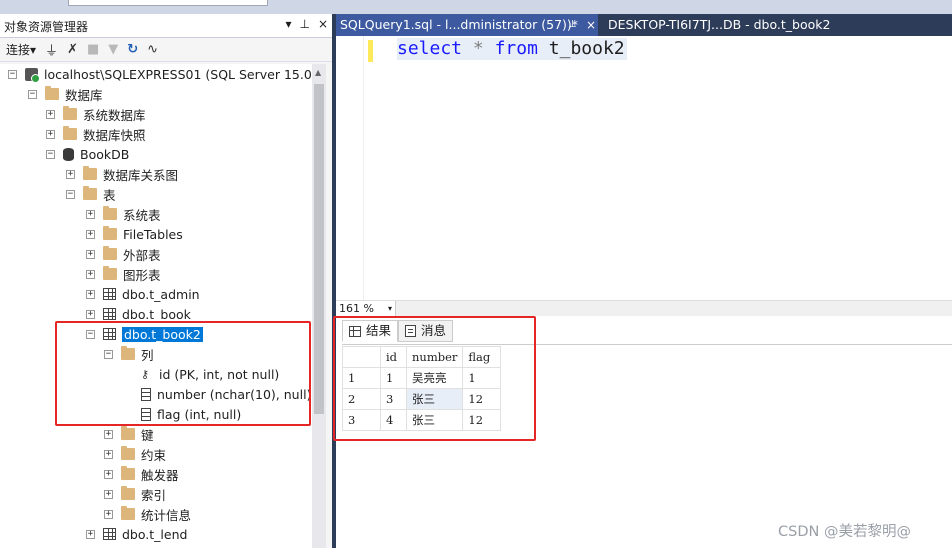 The image size is (952, 548). What do you see at coordinates (361, 420) in the screenshot?
I see `row-number: 3` at bounding box center [361, 420].